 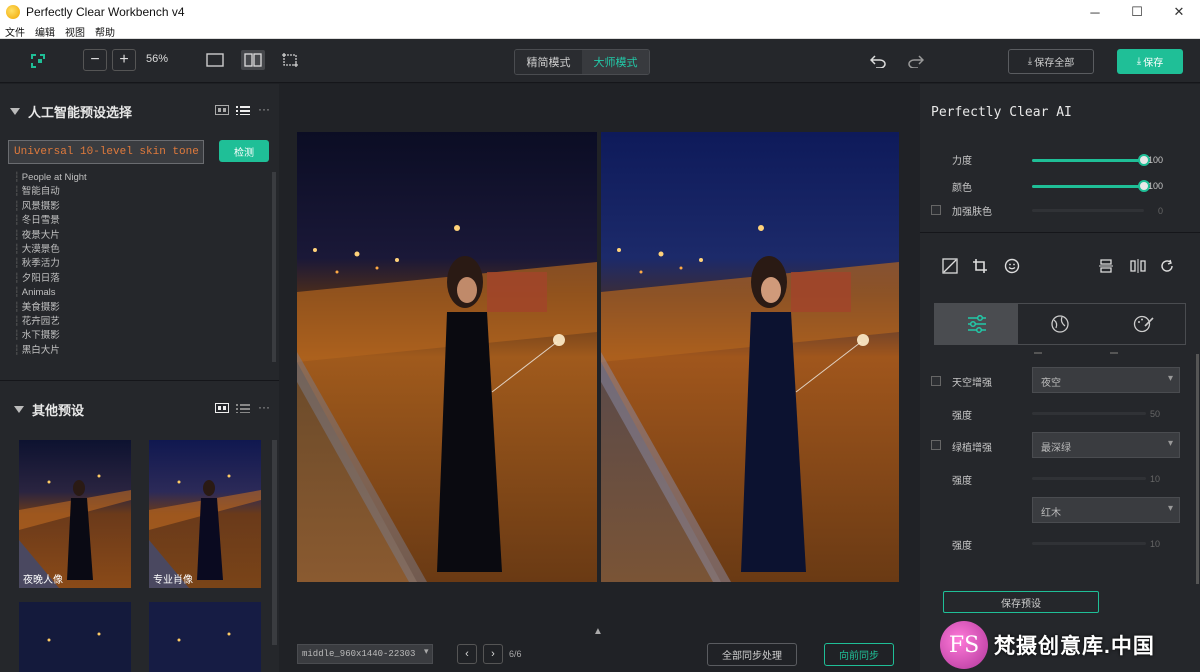 What do you see at coordinates (141, 351) in the screenshot?
I see `tree-item: 黑白大片` at bounding box center [141, 351].